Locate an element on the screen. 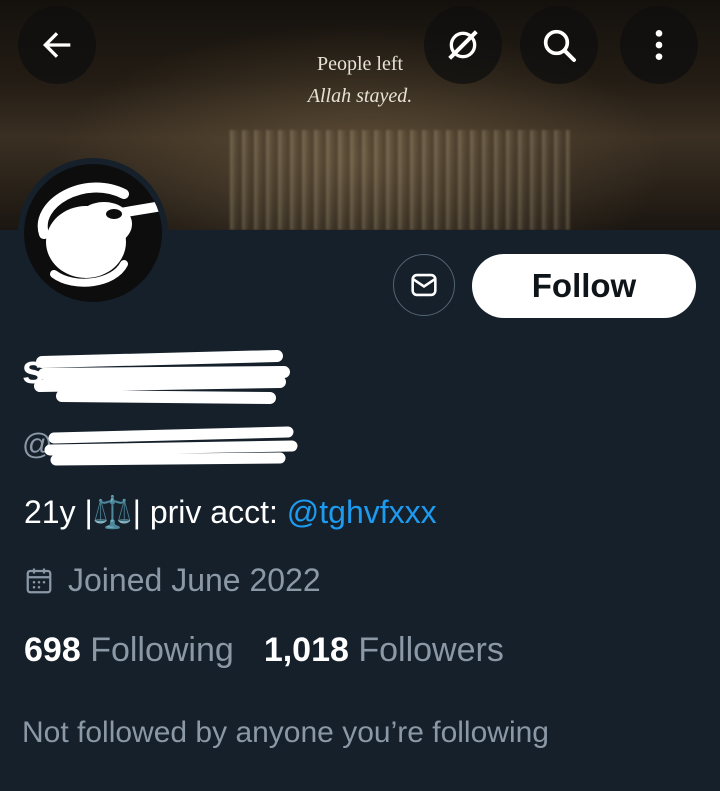 The image size is (720, 791). grok-button is located at coordinates (463, 45).